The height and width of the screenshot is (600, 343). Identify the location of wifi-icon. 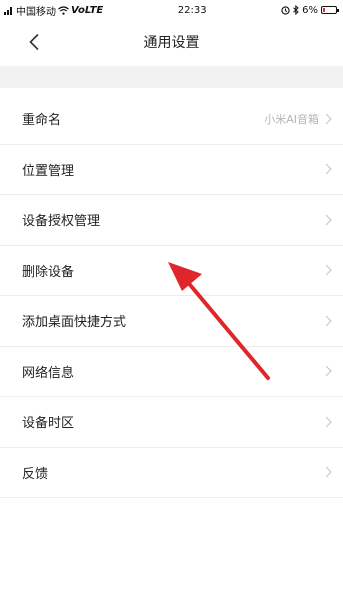
(63, 10).